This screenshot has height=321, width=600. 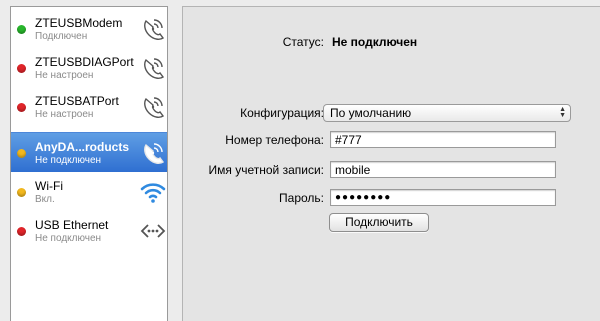 What do you see at coordinates (301, 198) in the screenshot?
I see `password-label: Пароль:` at bounding box center [301, 198].